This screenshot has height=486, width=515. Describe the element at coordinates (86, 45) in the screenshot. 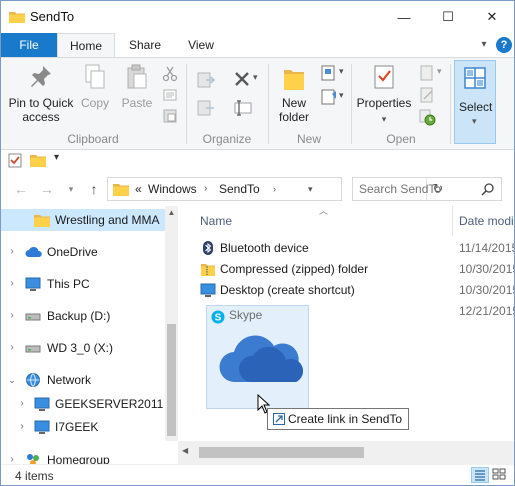

I see `tab-home: Home` at that location.